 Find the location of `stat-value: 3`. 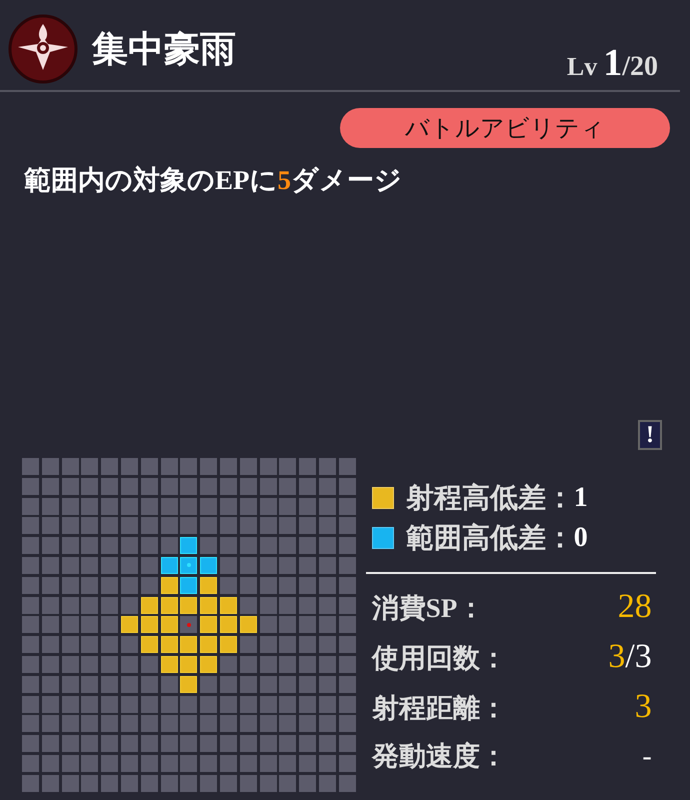

stat-value: 3 is located at coordinates (617, 657).